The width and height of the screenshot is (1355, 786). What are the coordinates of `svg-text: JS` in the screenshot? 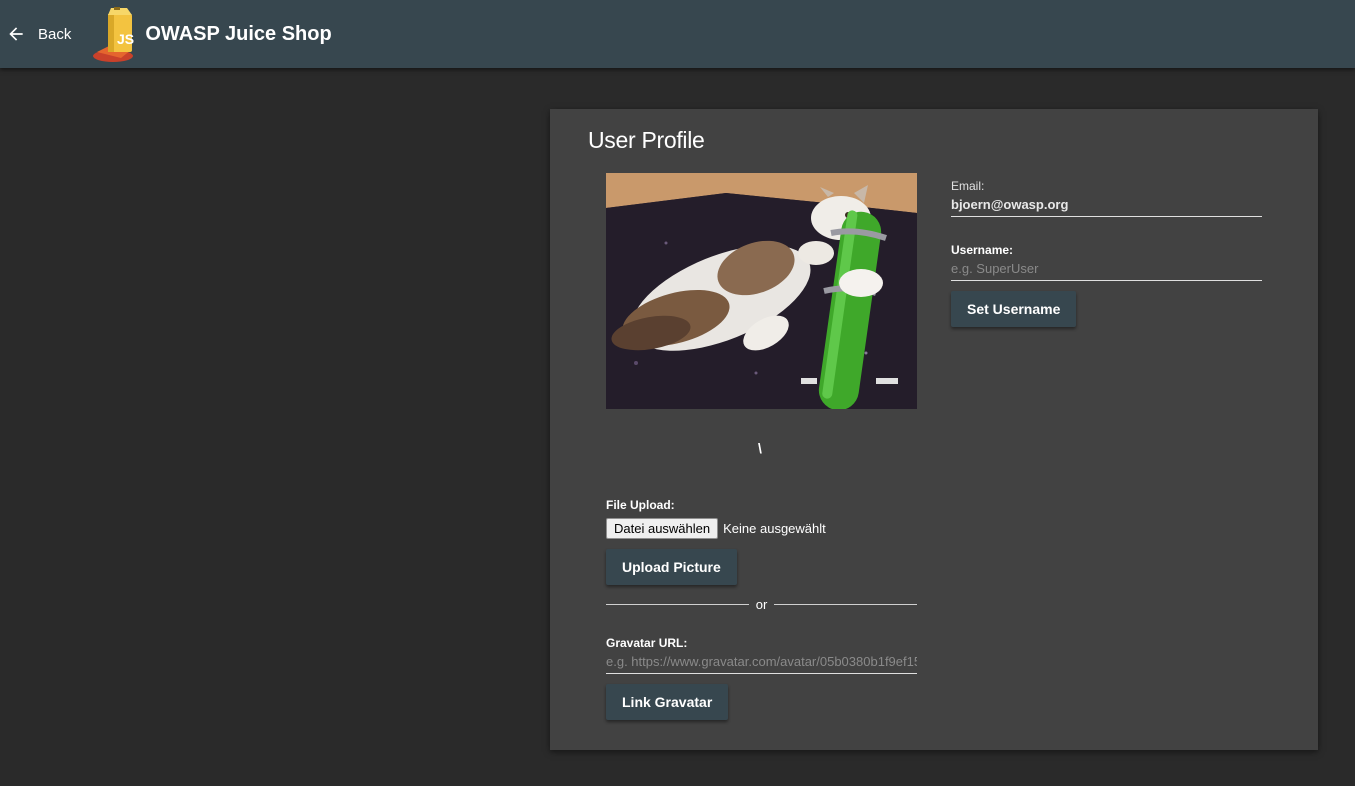 It's located at (125, 39).